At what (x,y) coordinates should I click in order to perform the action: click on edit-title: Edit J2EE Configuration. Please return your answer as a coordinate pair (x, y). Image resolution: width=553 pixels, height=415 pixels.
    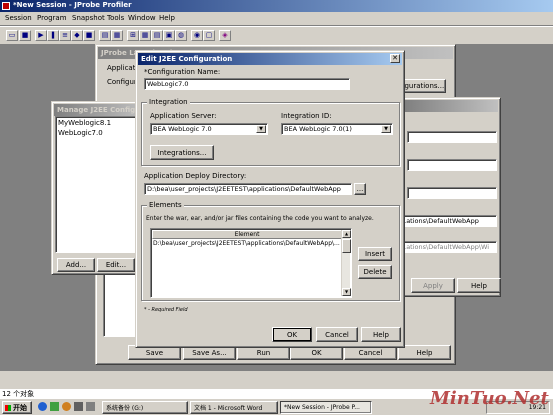
    Looking at the image, I should click on (187, 59).